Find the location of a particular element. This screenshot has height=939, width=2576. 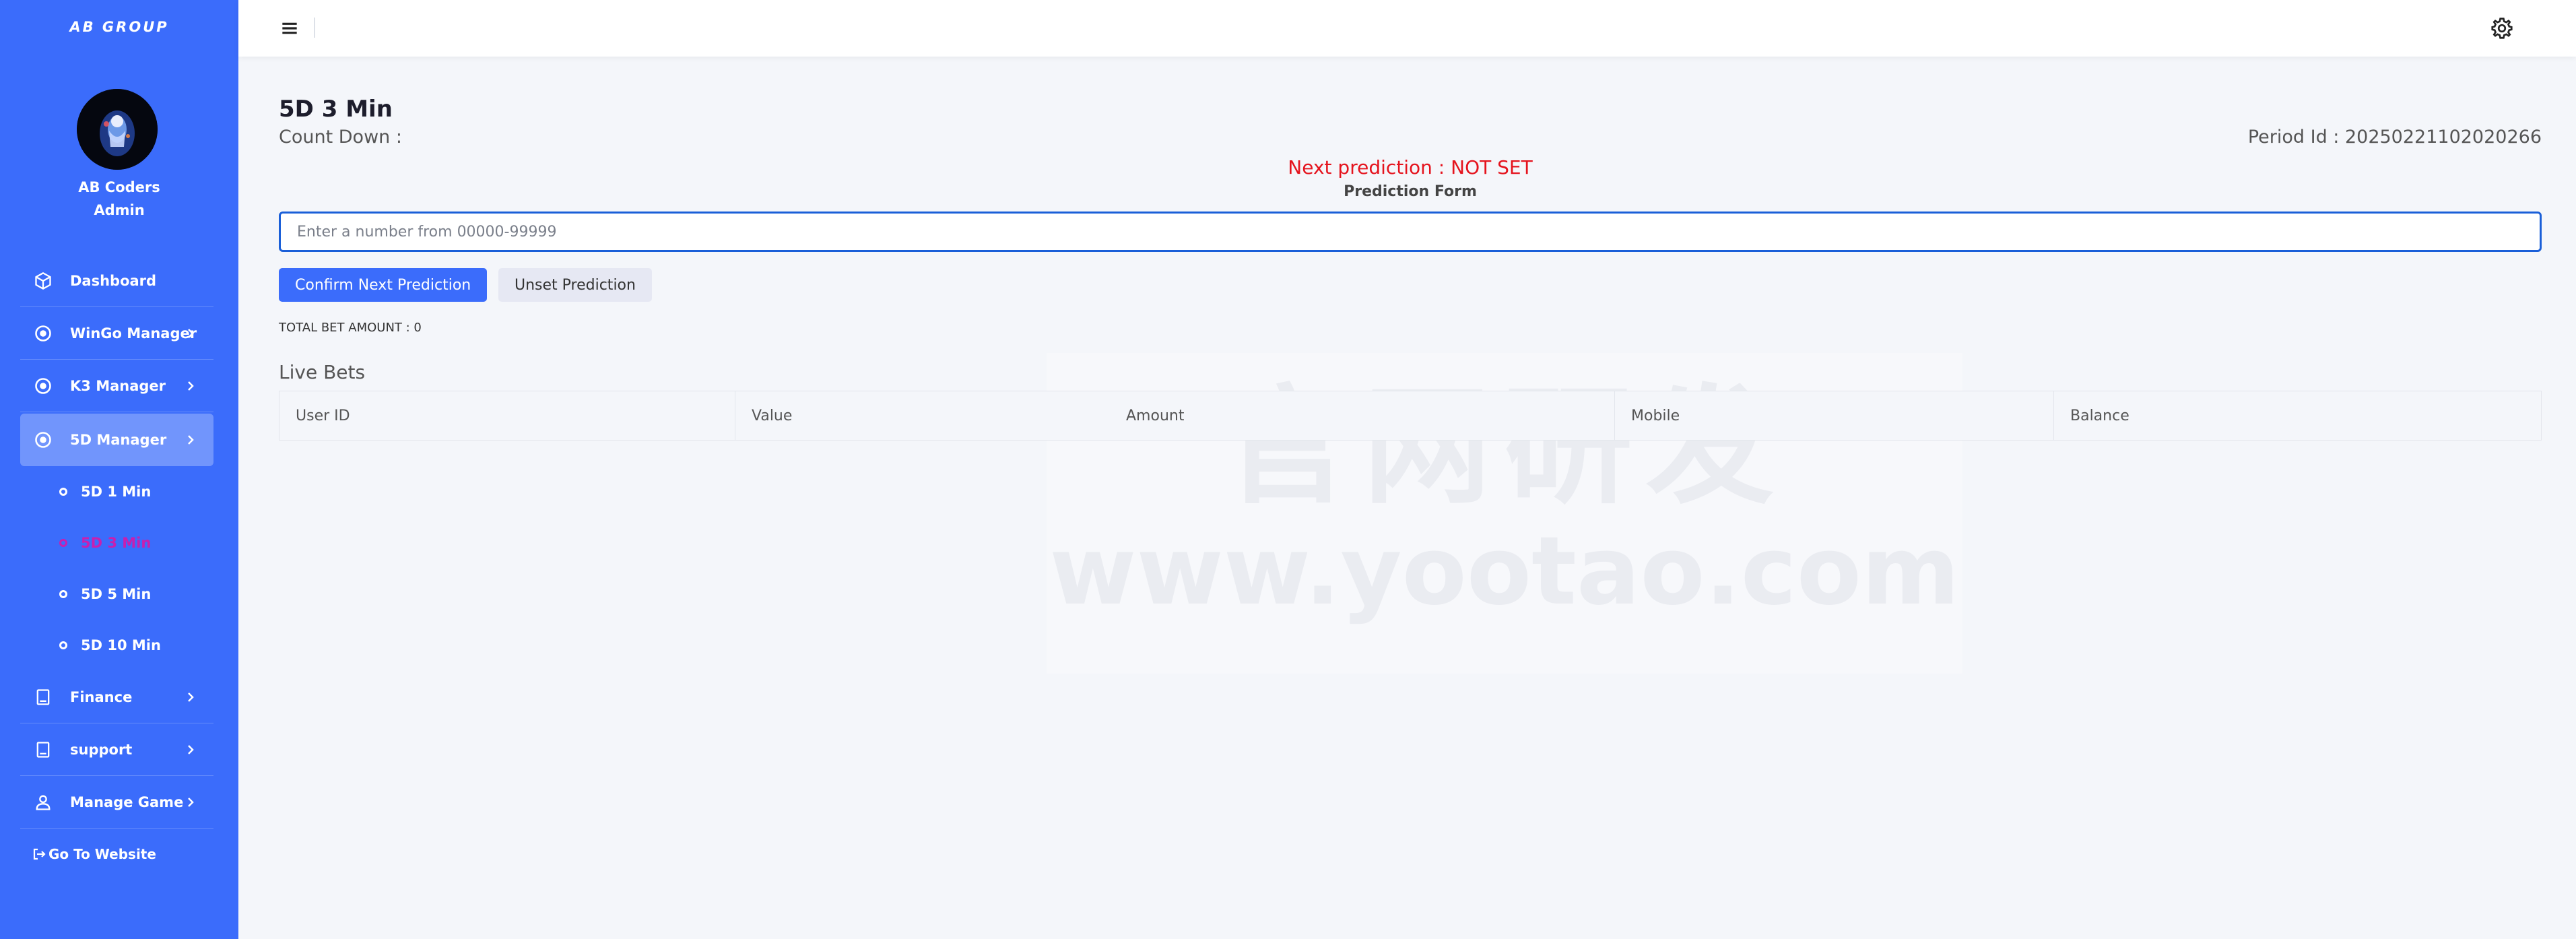

go-to-website-link: Go To Website is located at coordinates (94, 854).